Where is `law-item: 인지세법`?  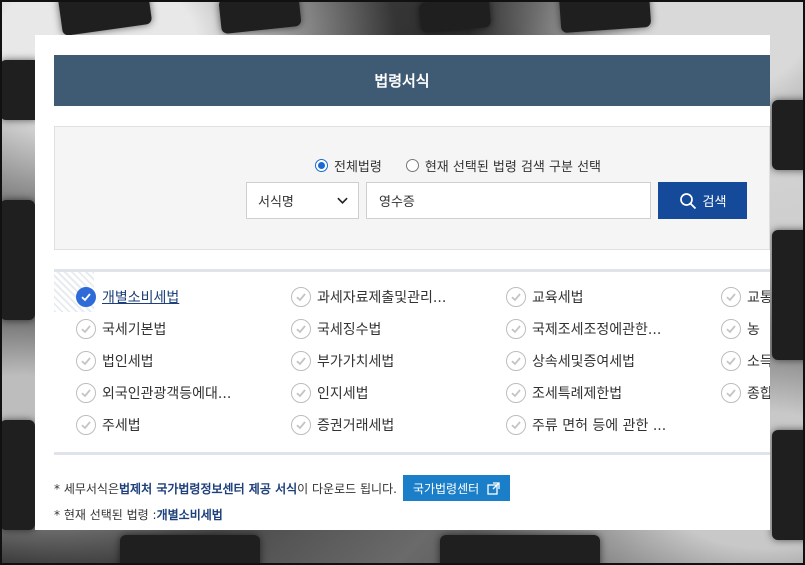
law-item: 인지세법 is located at coordinates (398, 392).